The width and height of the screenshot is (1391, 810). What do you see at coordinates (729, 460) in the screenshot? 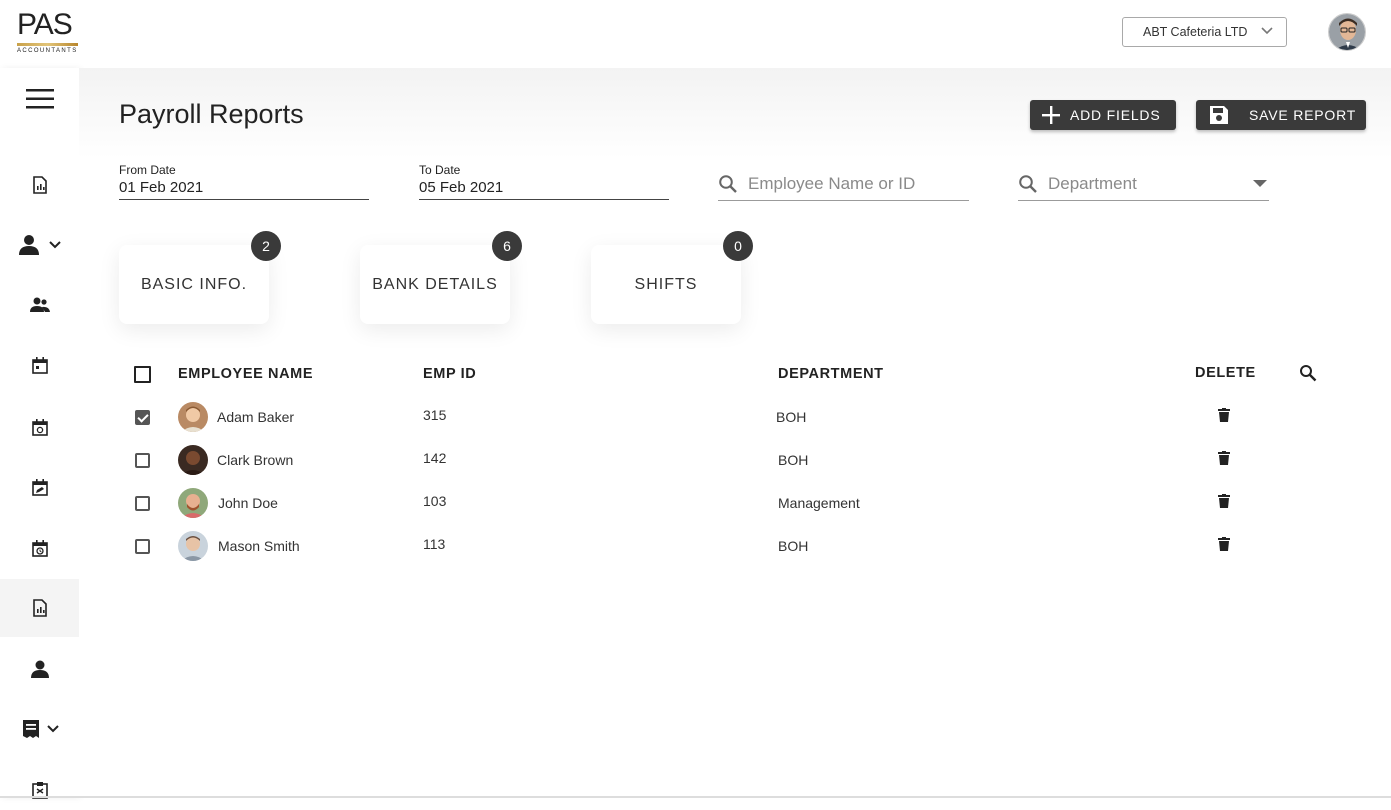
I see `table-row: Clark Brown 142 BOH` at bounding box center [729, 460].